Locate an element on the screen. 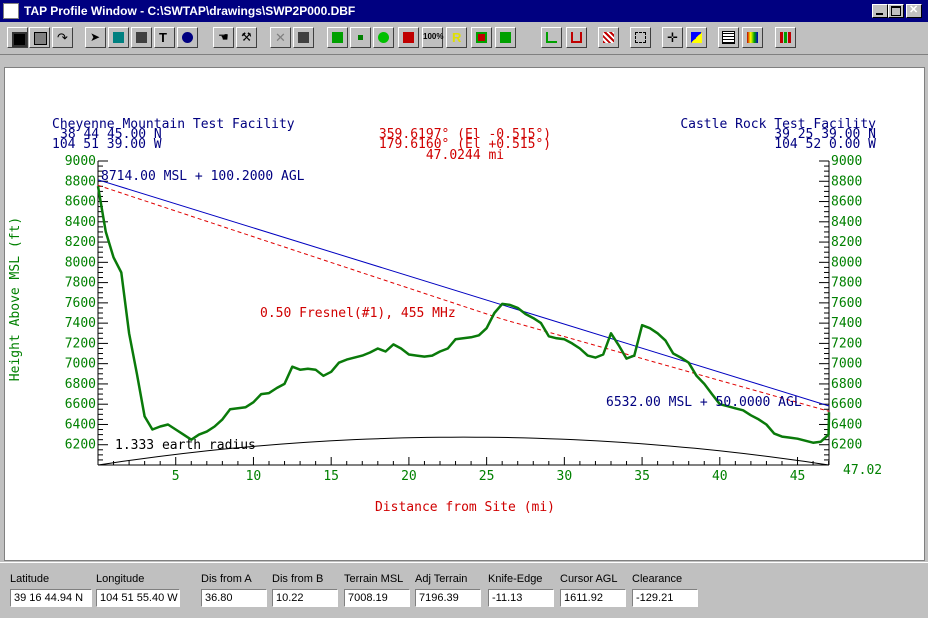 This screenshot has height=618, width=928. bar-chart-icon is located at coordinates (785, 37).